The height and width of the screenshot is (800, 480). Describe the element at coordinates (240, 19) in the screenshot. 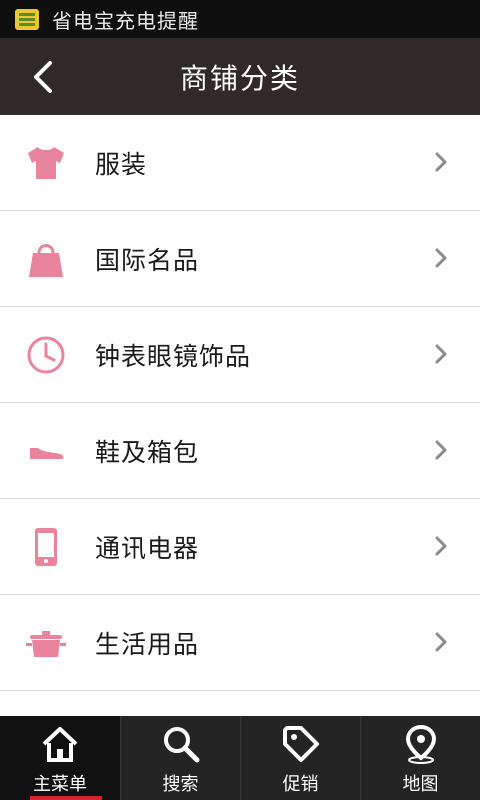

I see `status-bar: 省电宝充电提醒` at that location.